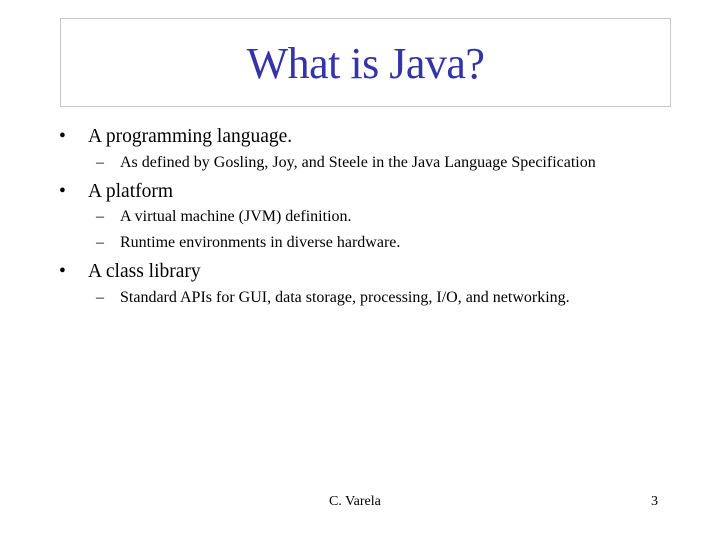 Image resolution: width=720 pixels, height=540 pixels. I want to click on bullet-text: A programming language., so click(190, 136).